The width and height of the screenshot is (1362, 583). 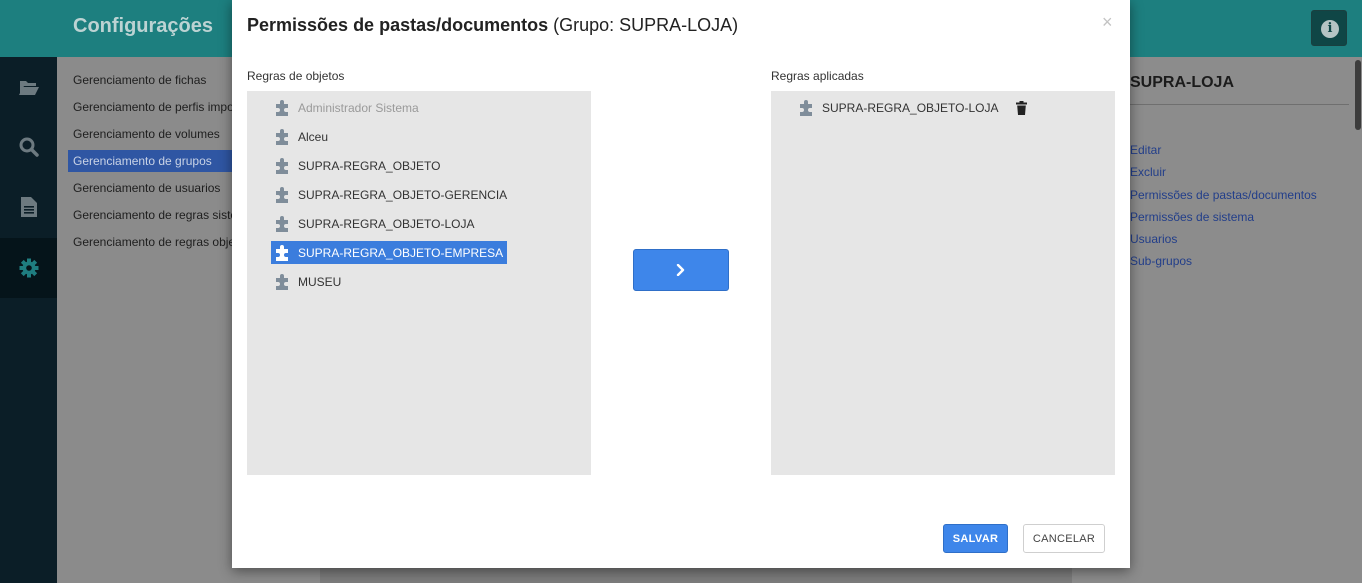 I want to click on folder-open-icon, so click(x=28, y=87).